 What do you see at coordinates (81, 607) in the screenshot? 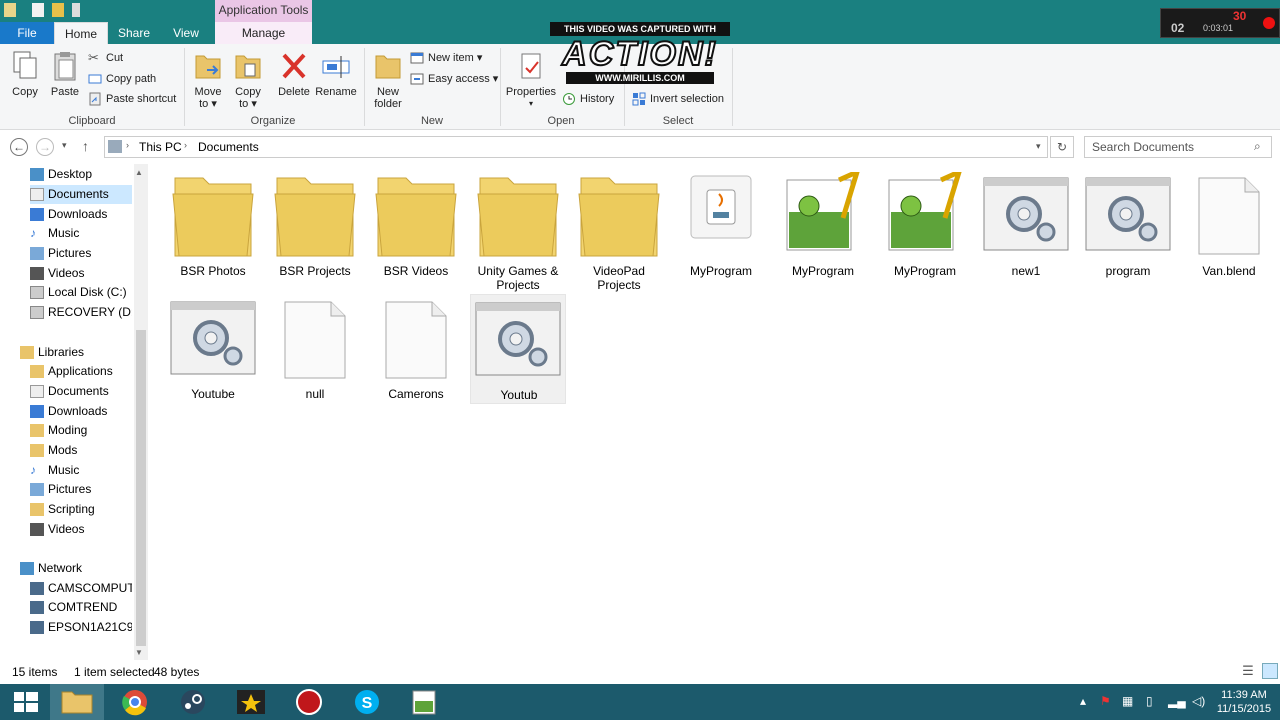
I see `nav-item-comtrend: COMTREND` at bounding box center [81, 607].